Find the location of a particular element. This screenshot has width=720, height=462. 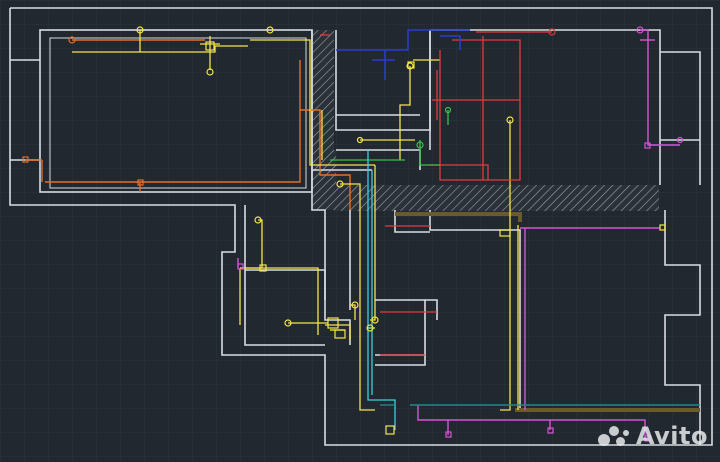

avito-logo-icon is located at coordinates (614, 436).